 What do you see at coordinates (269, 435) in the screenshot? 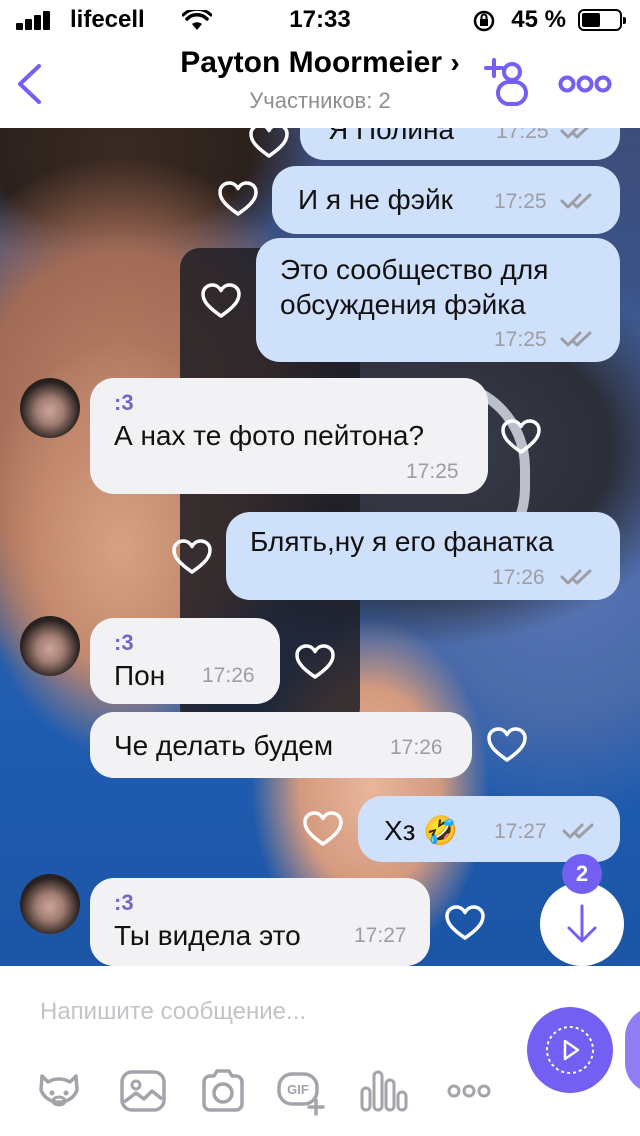
I see `message-text: А нах те фото пейтона?` at bounding box center [269, 435].